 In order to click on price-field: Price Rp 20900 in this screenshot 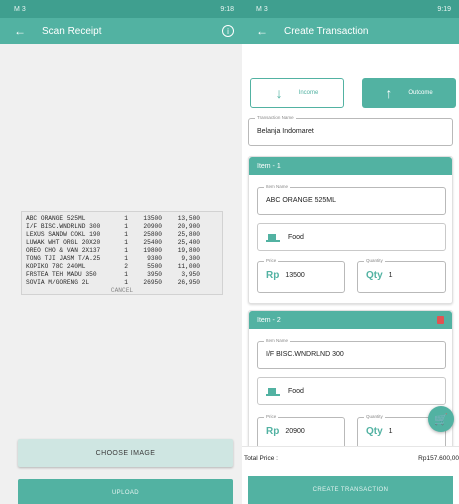, I will do `click(301, 431)`.